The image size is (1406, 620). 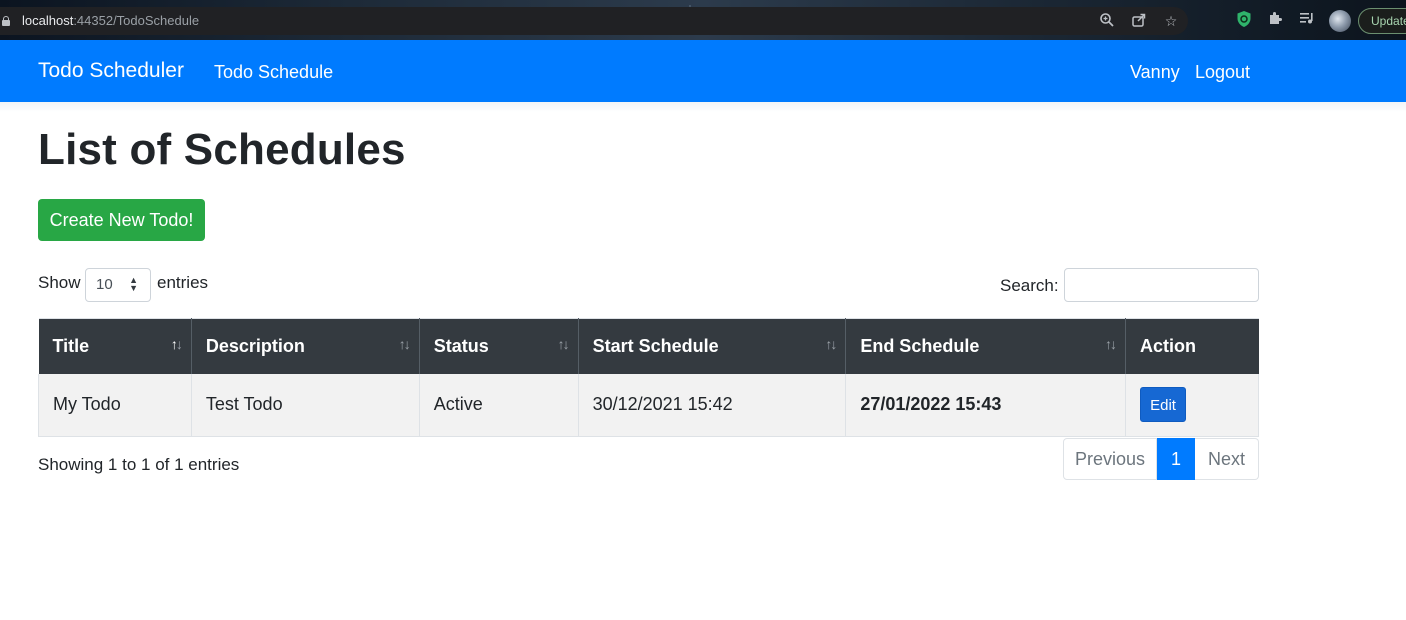 I want to click on bookmark-star-icon: ☆, so click(x=1171, y=21).